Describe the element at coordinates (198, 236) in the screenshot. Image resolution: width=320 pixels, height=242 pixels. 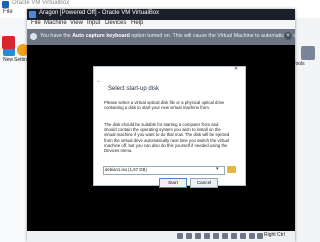
I see `audio-icon` at that location.